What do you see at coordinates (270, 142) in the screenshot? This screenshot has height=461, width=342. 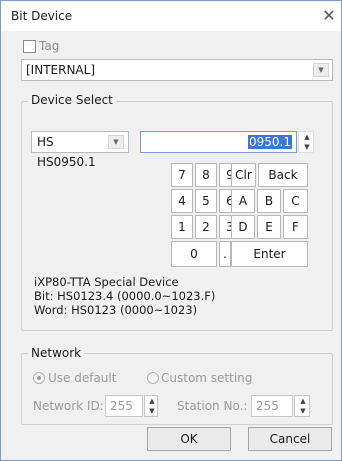 I see `address-value: 0950.1` at bounding box center [270, 142].